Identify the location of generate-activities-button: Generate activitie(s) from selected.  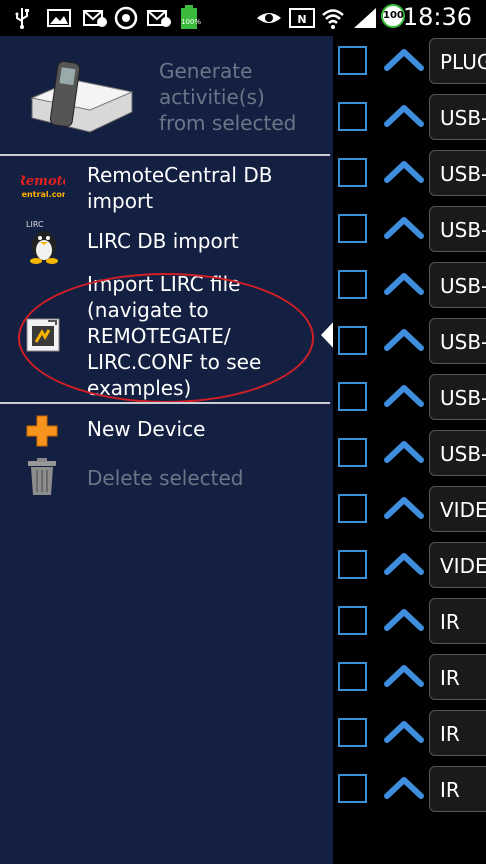
(166, 94).